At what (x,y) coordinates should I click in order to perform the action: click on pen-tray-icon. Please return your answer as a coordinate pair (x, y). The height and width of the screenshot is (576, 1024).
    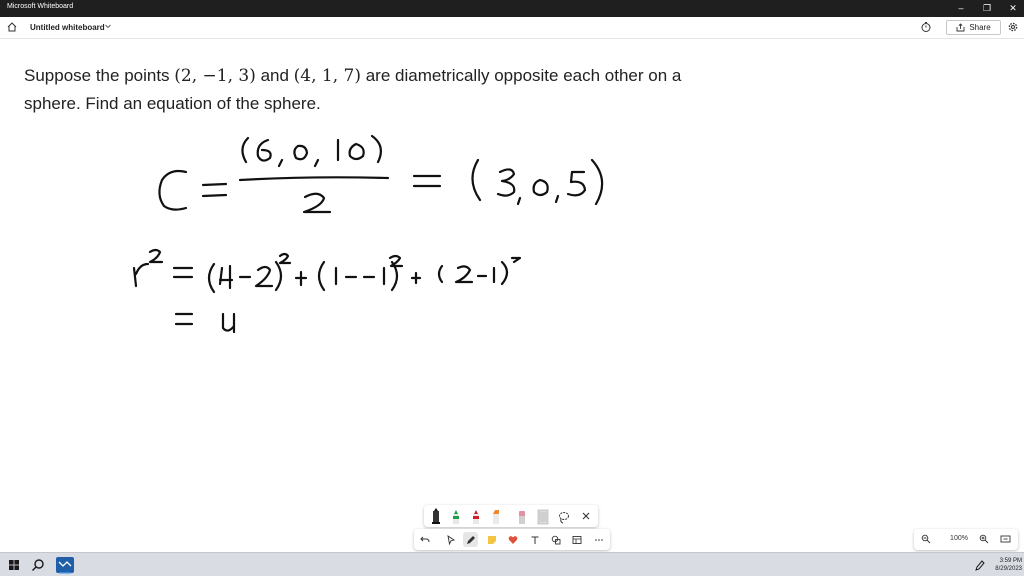
    Looking at the image, I should click on (980, 565).